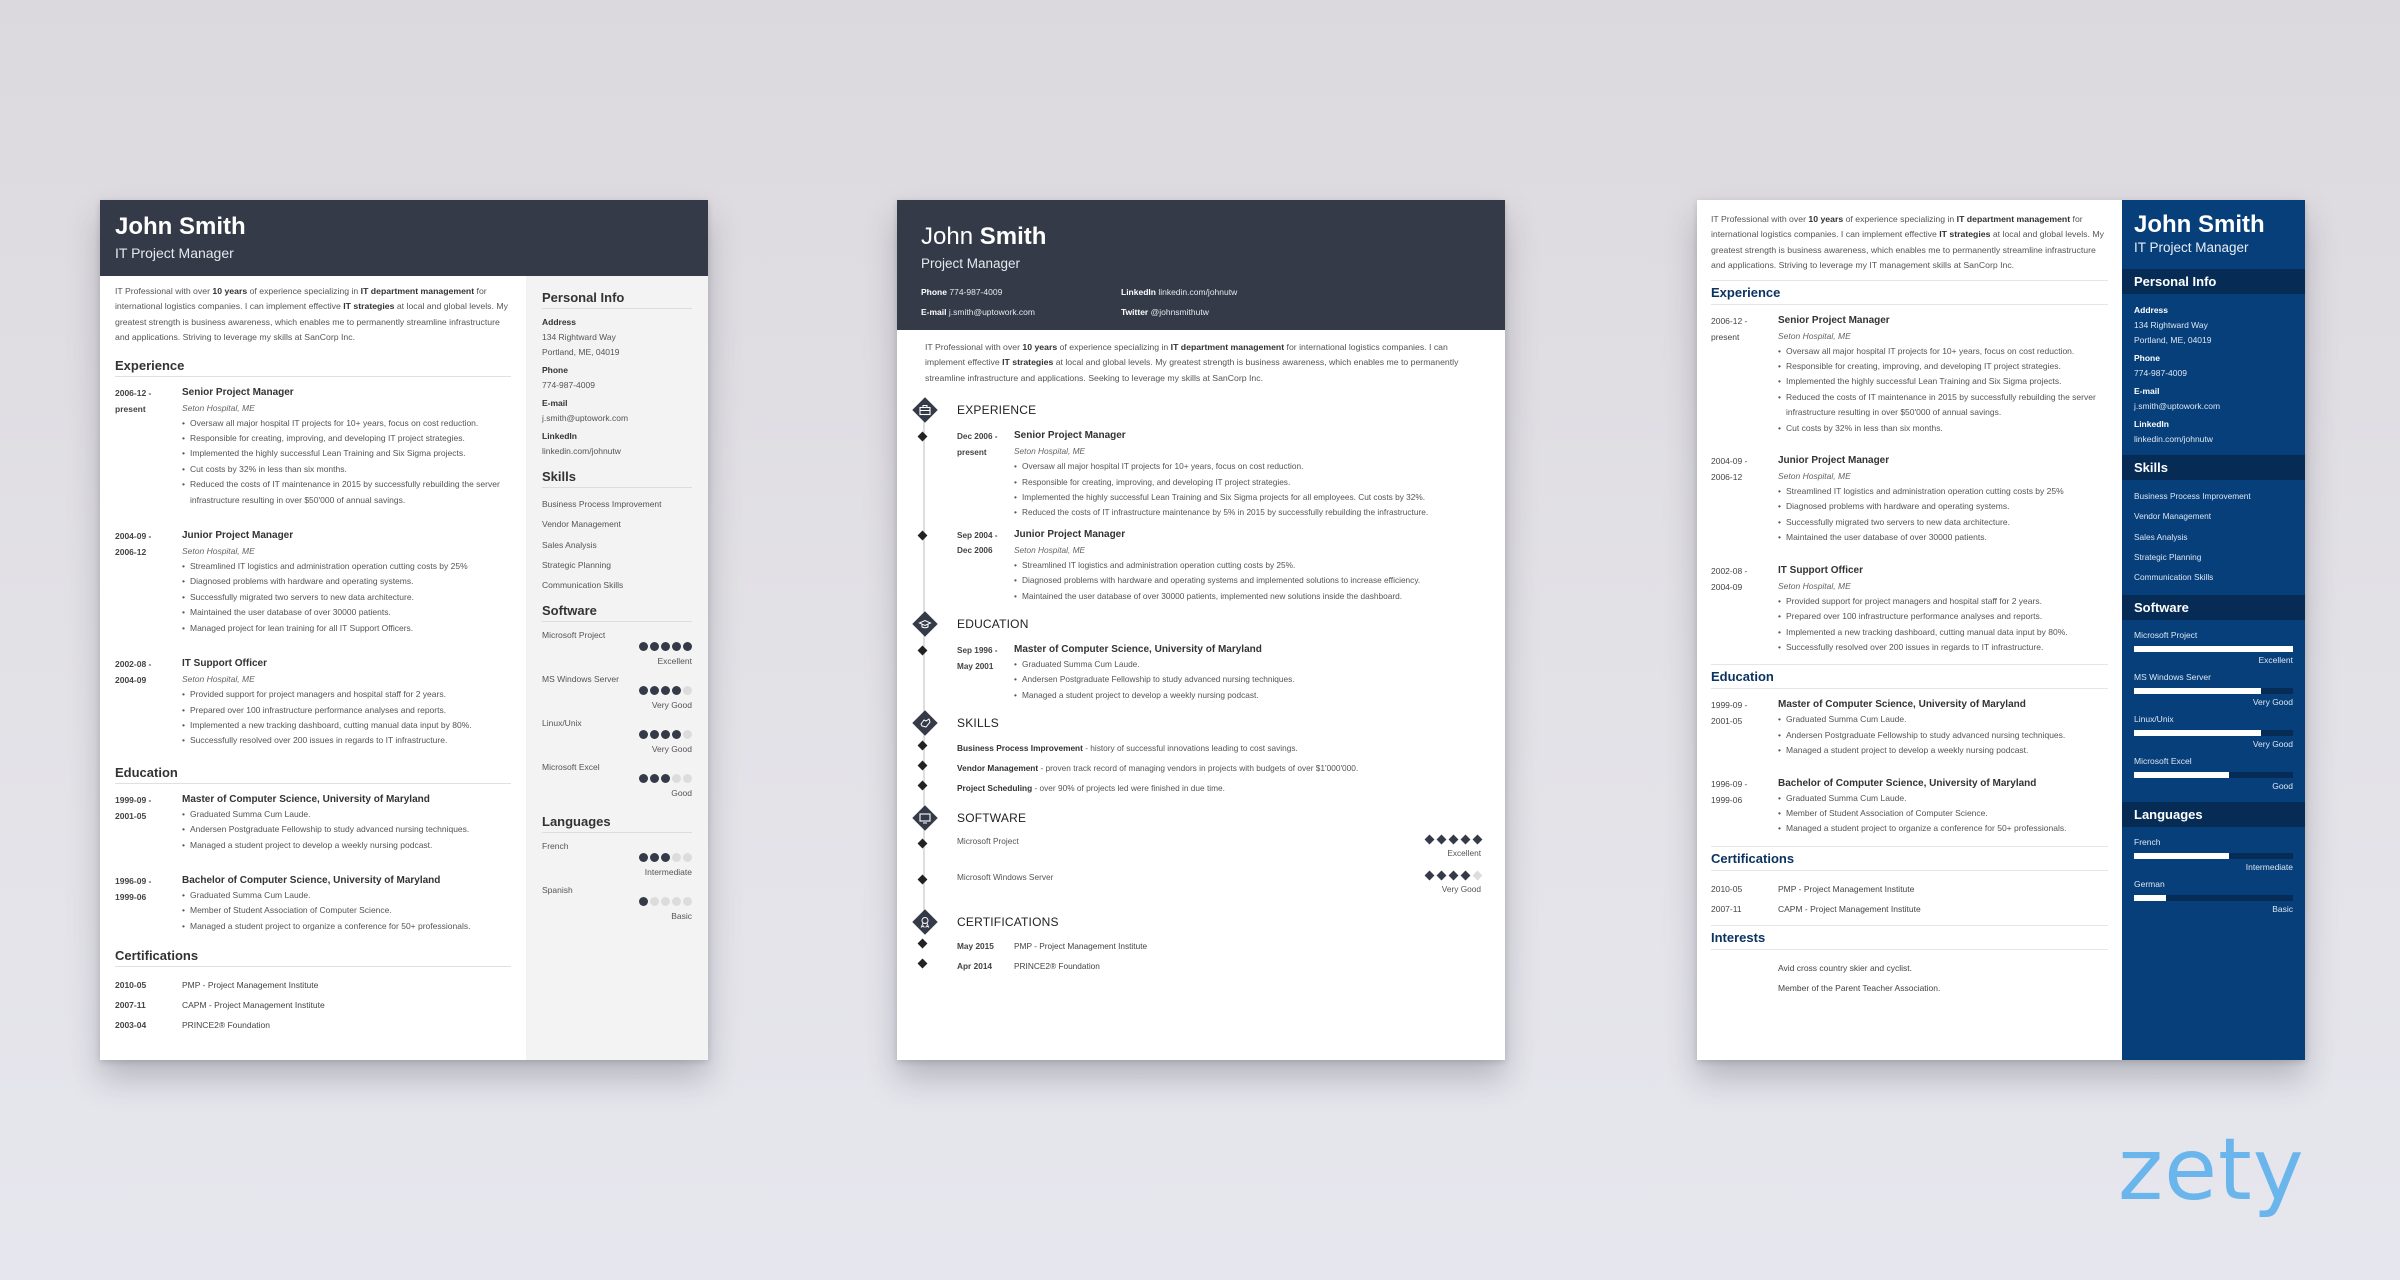 Image resolution: width=2400 pixels, height=1280 pixels. Describe the element at coordinates (975, 292) in the screenshot. I see `contact-value: 774-987-4009` at that location.